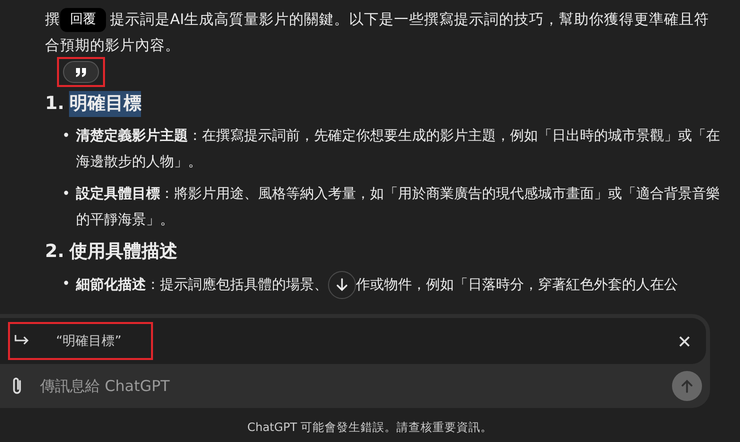 Image resolution: width=740 pixels, height=442 pixels. Describe the element at coordinates (398, 207) in the screenshot. I see `bullet-text: 設定具體目標：將影片用途、風格等納入考量，如「用於商業廣告的現代感城市畫面」或「適合背景音樂的平靜海景」。` at that location.